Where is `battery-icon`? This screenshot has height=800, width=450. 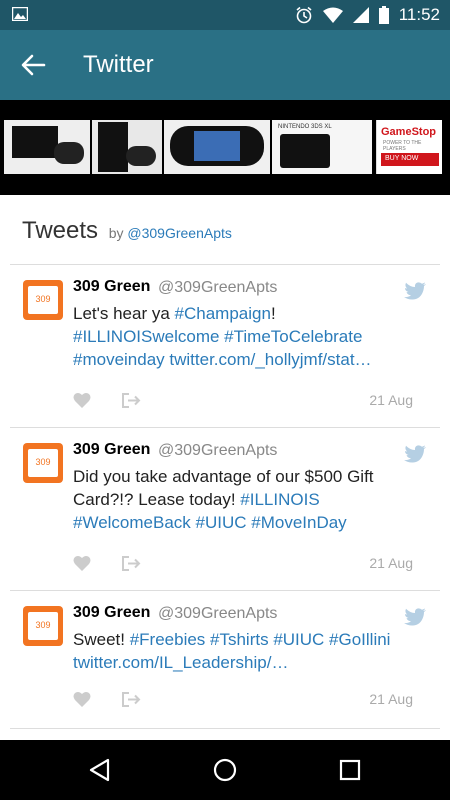 battery-icon is located at coordinates (383, 15).